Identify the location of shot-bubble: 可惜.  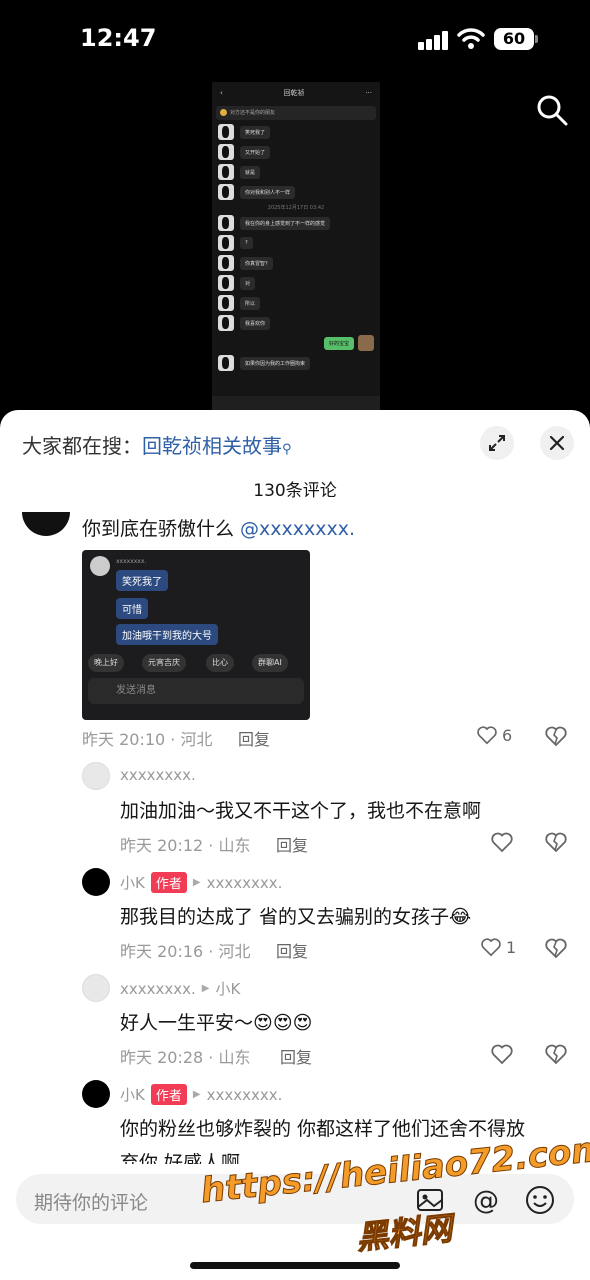
(132, 608).